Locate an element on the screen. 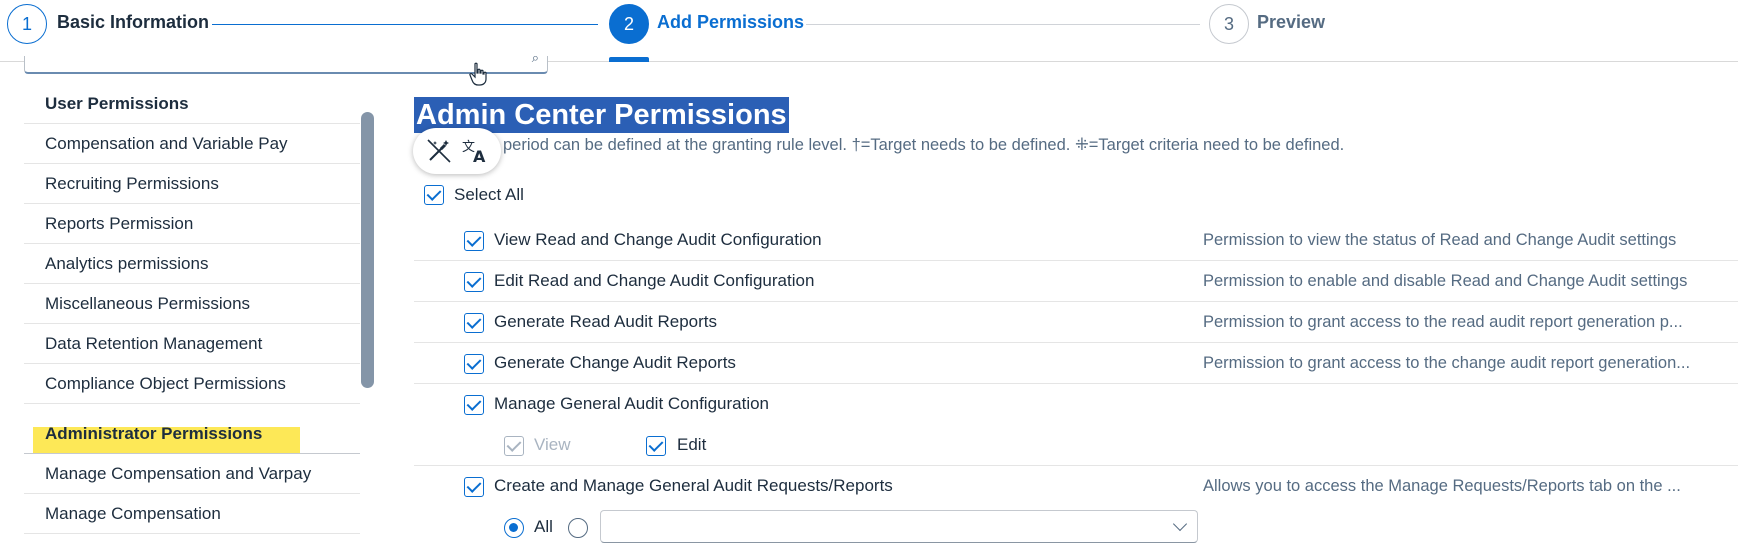 This screenshot has height=549, width=1738. sidebar-item-manage-compensation: Manage Compensation is located at coordinates (192, 514).